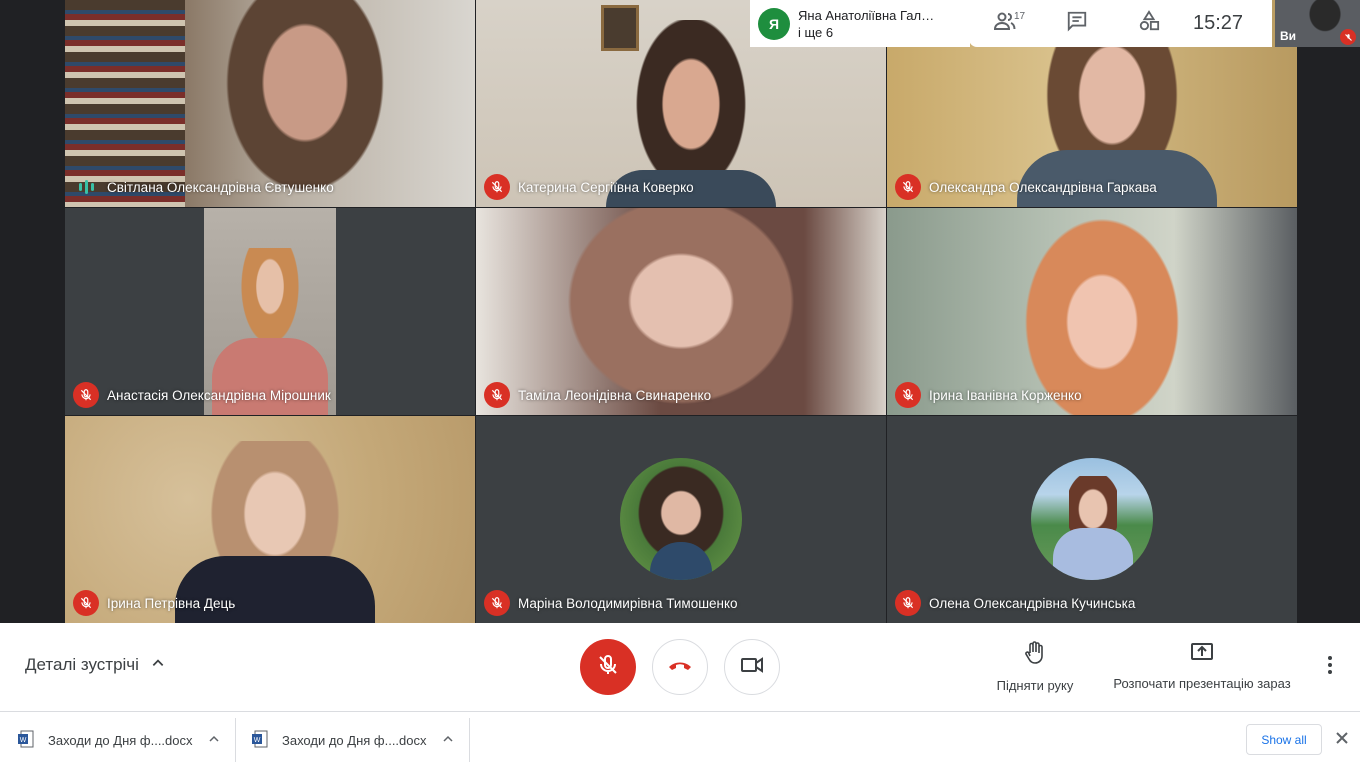 Image resolution: width=1360 pixels, height=768 pixels. Describe the element at coordinates (1043, 187) in the screenshot. I see `participant-name: Олександра Олександрівна Гаркава` at that location.